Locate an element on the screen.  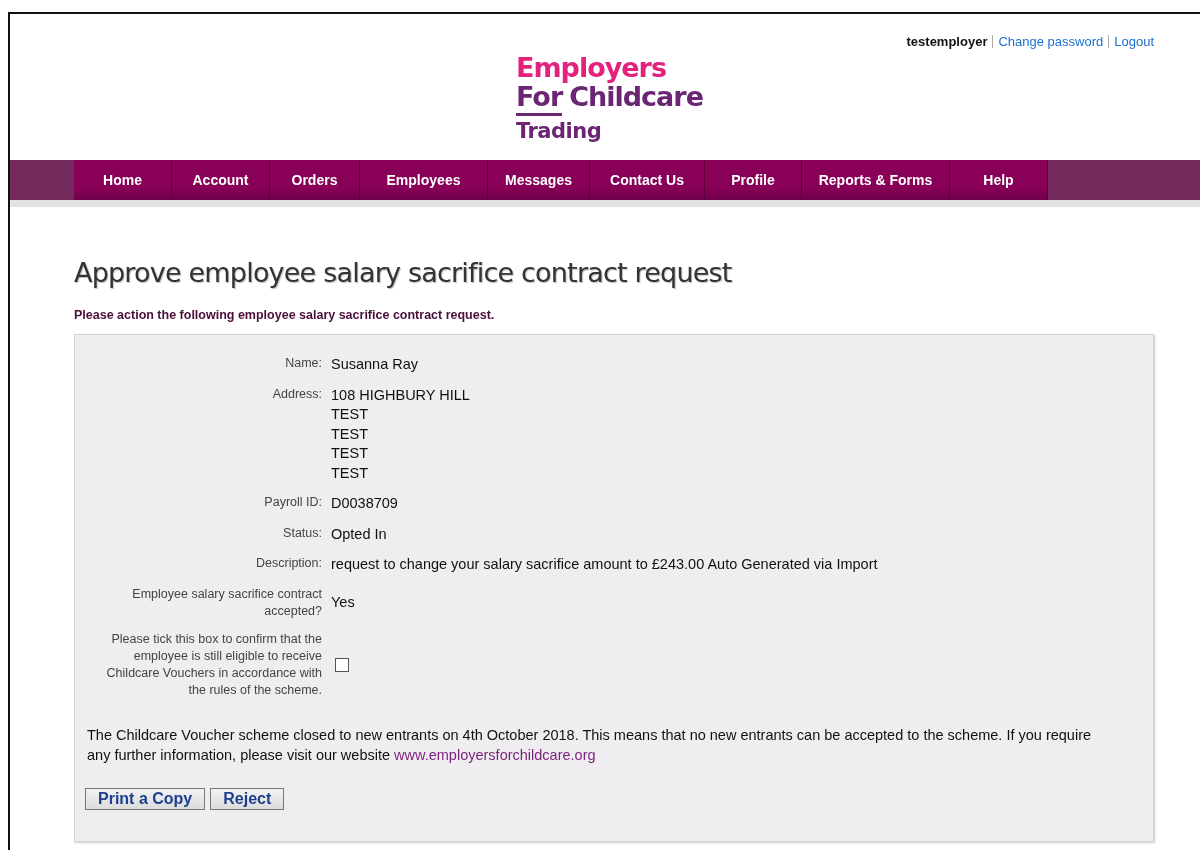
nav-item: Profile is located at coordinates (753, 180).